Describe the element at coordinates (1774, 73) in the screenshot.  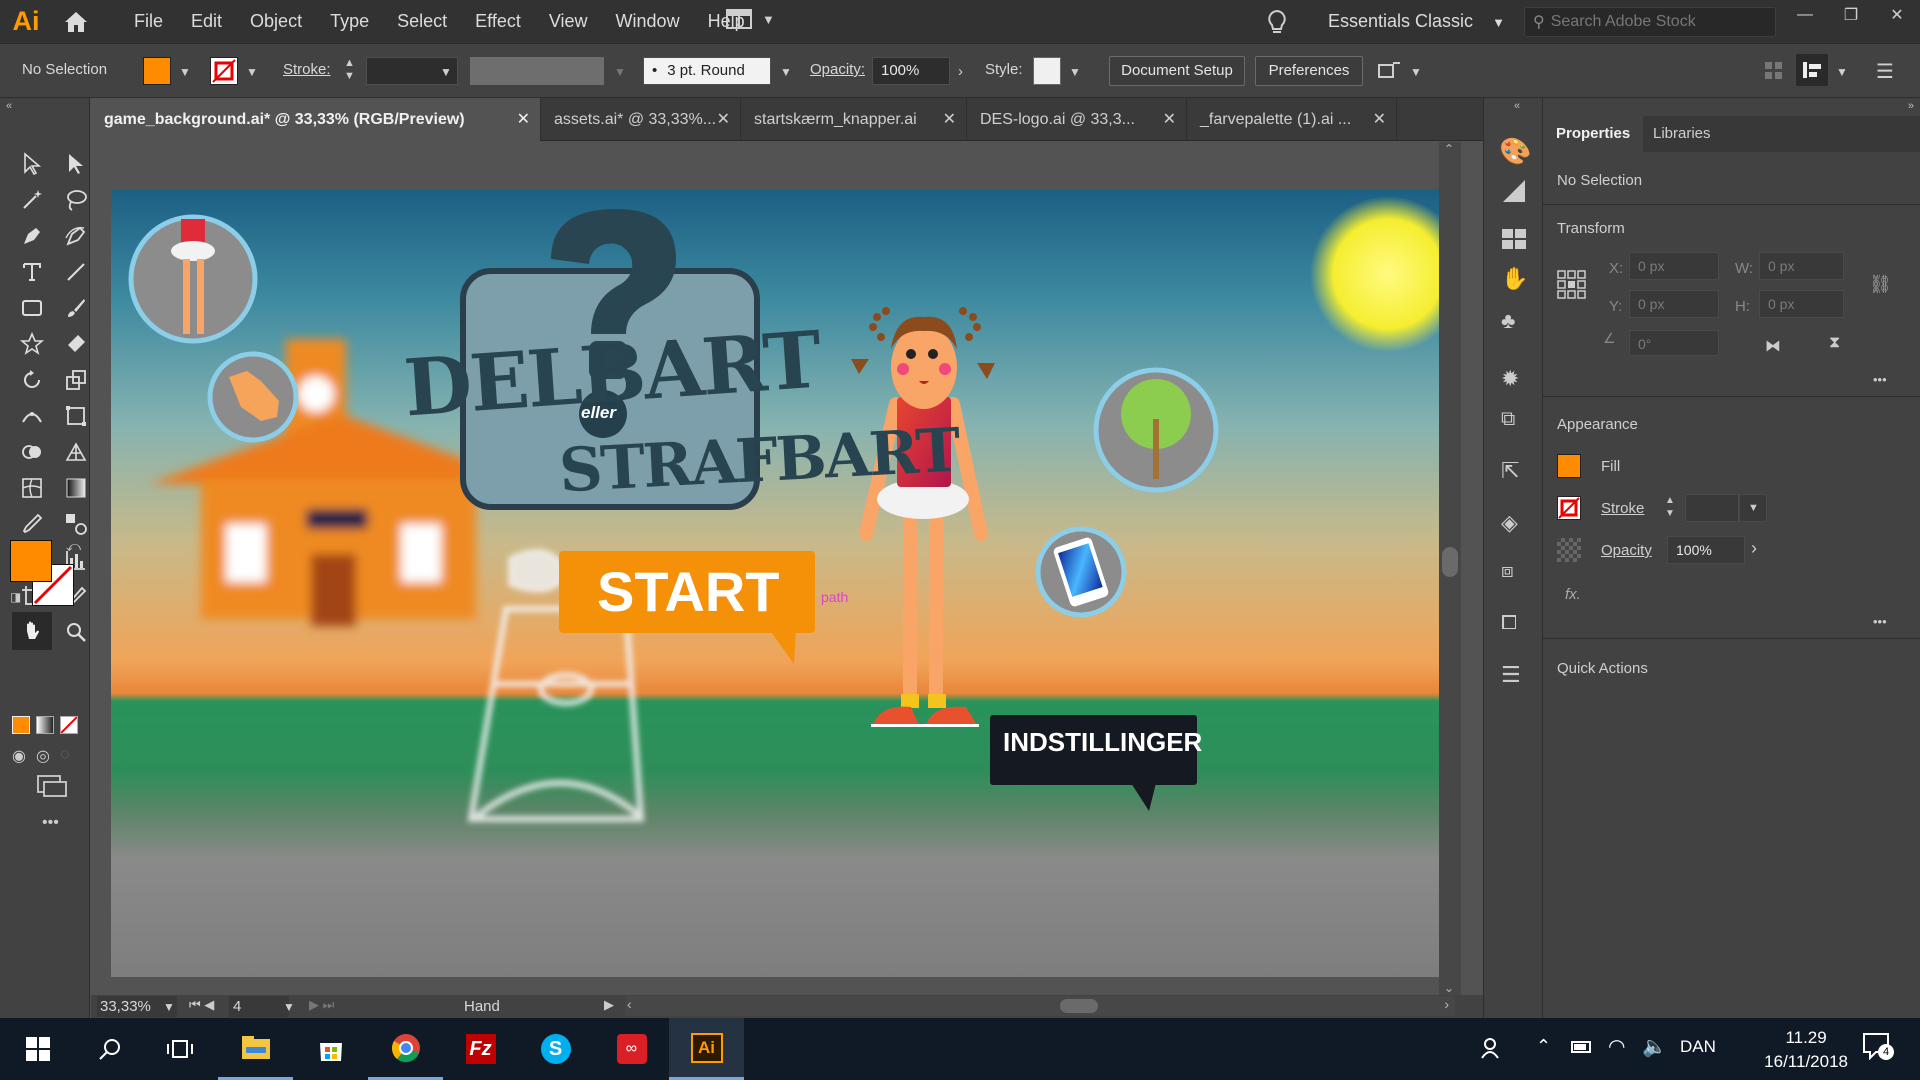
I see `align-grid-icon` at that location.